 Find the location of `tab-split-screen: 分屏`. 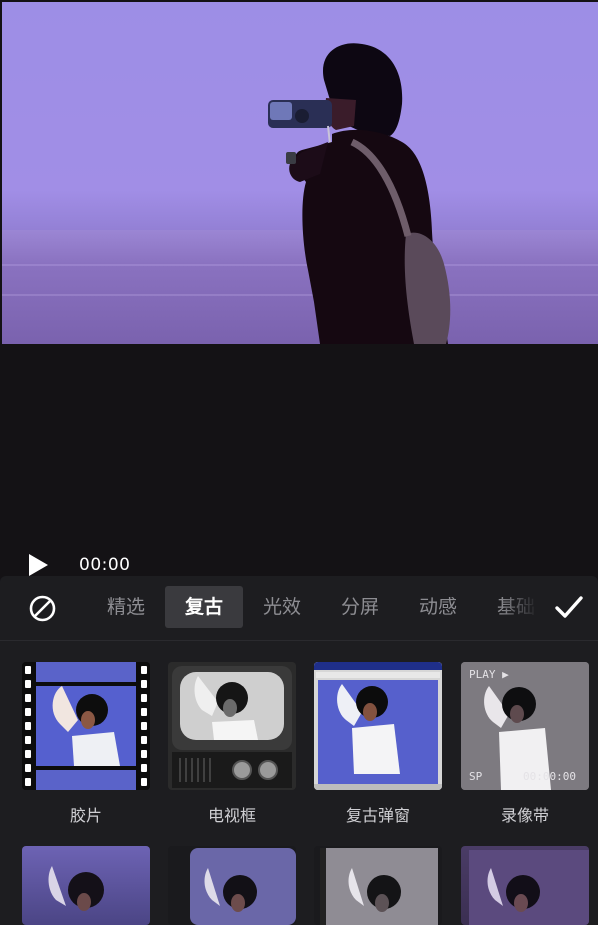

tab-split-screen: 分屏 is located at coordinates (360, 607).